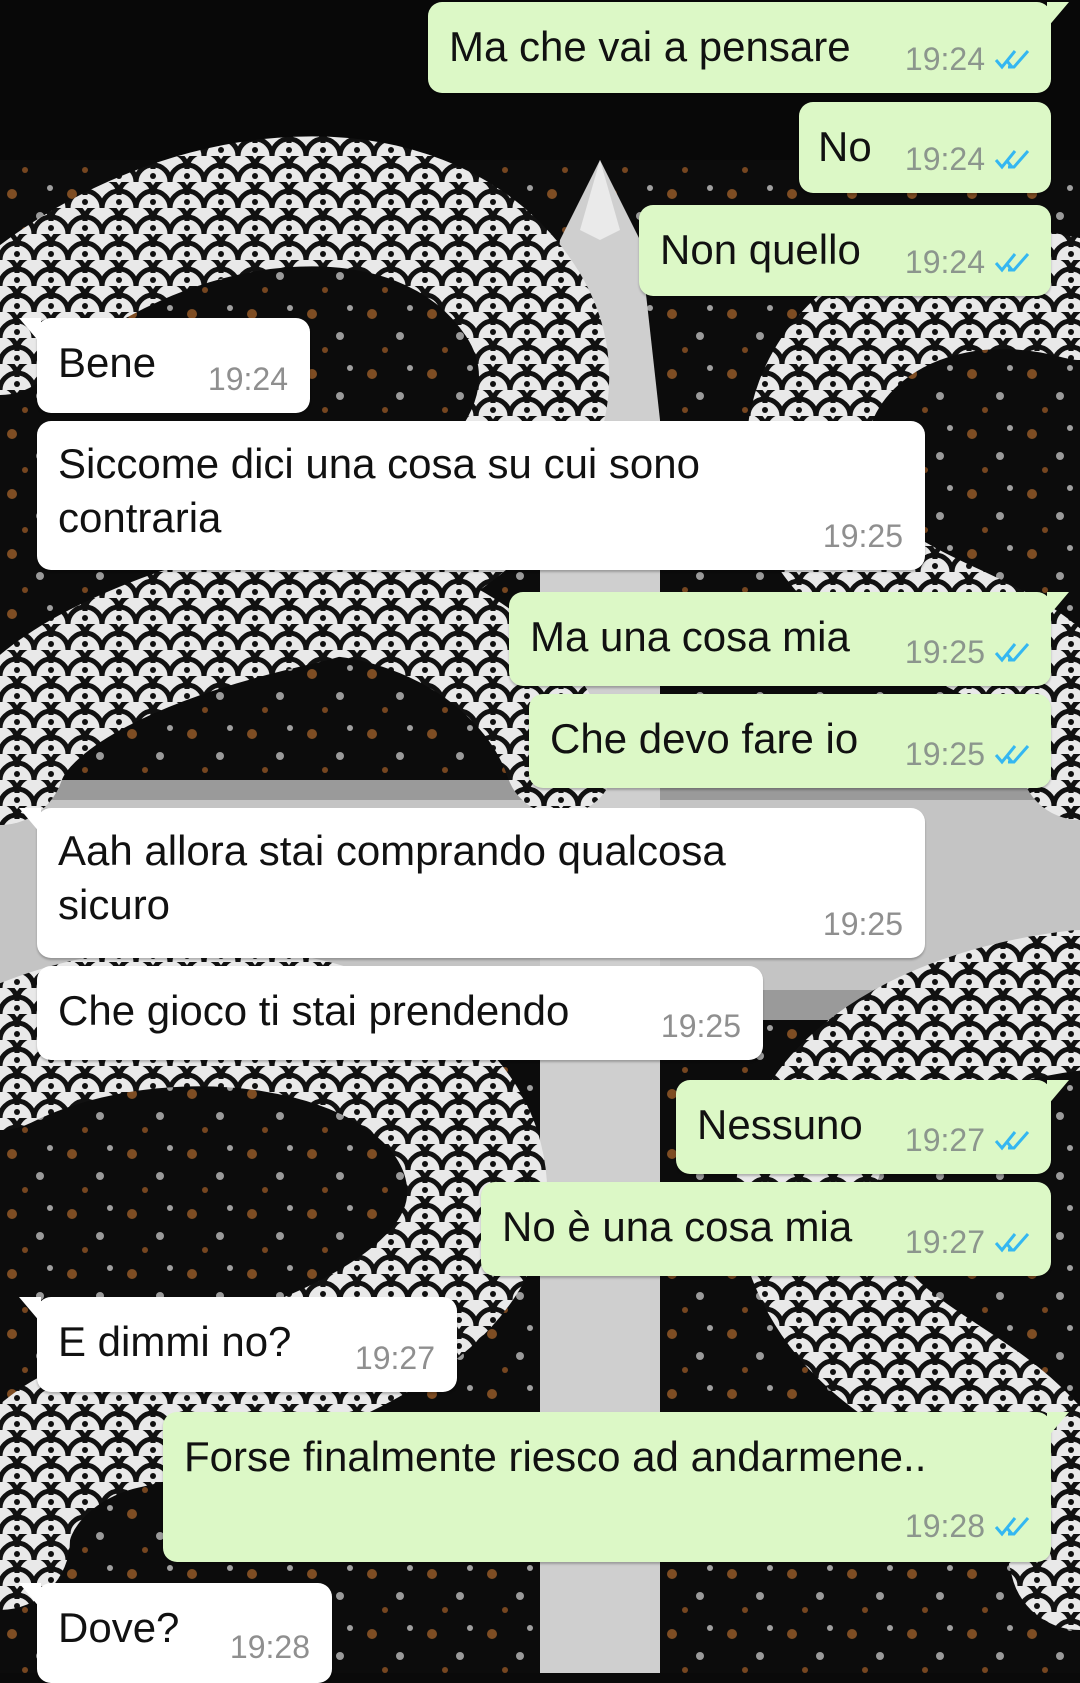 The width and height of the screenshot is (1080, 1683). I want to click on outgoing-message: Nessuno 19:27, so click(872, 1127).